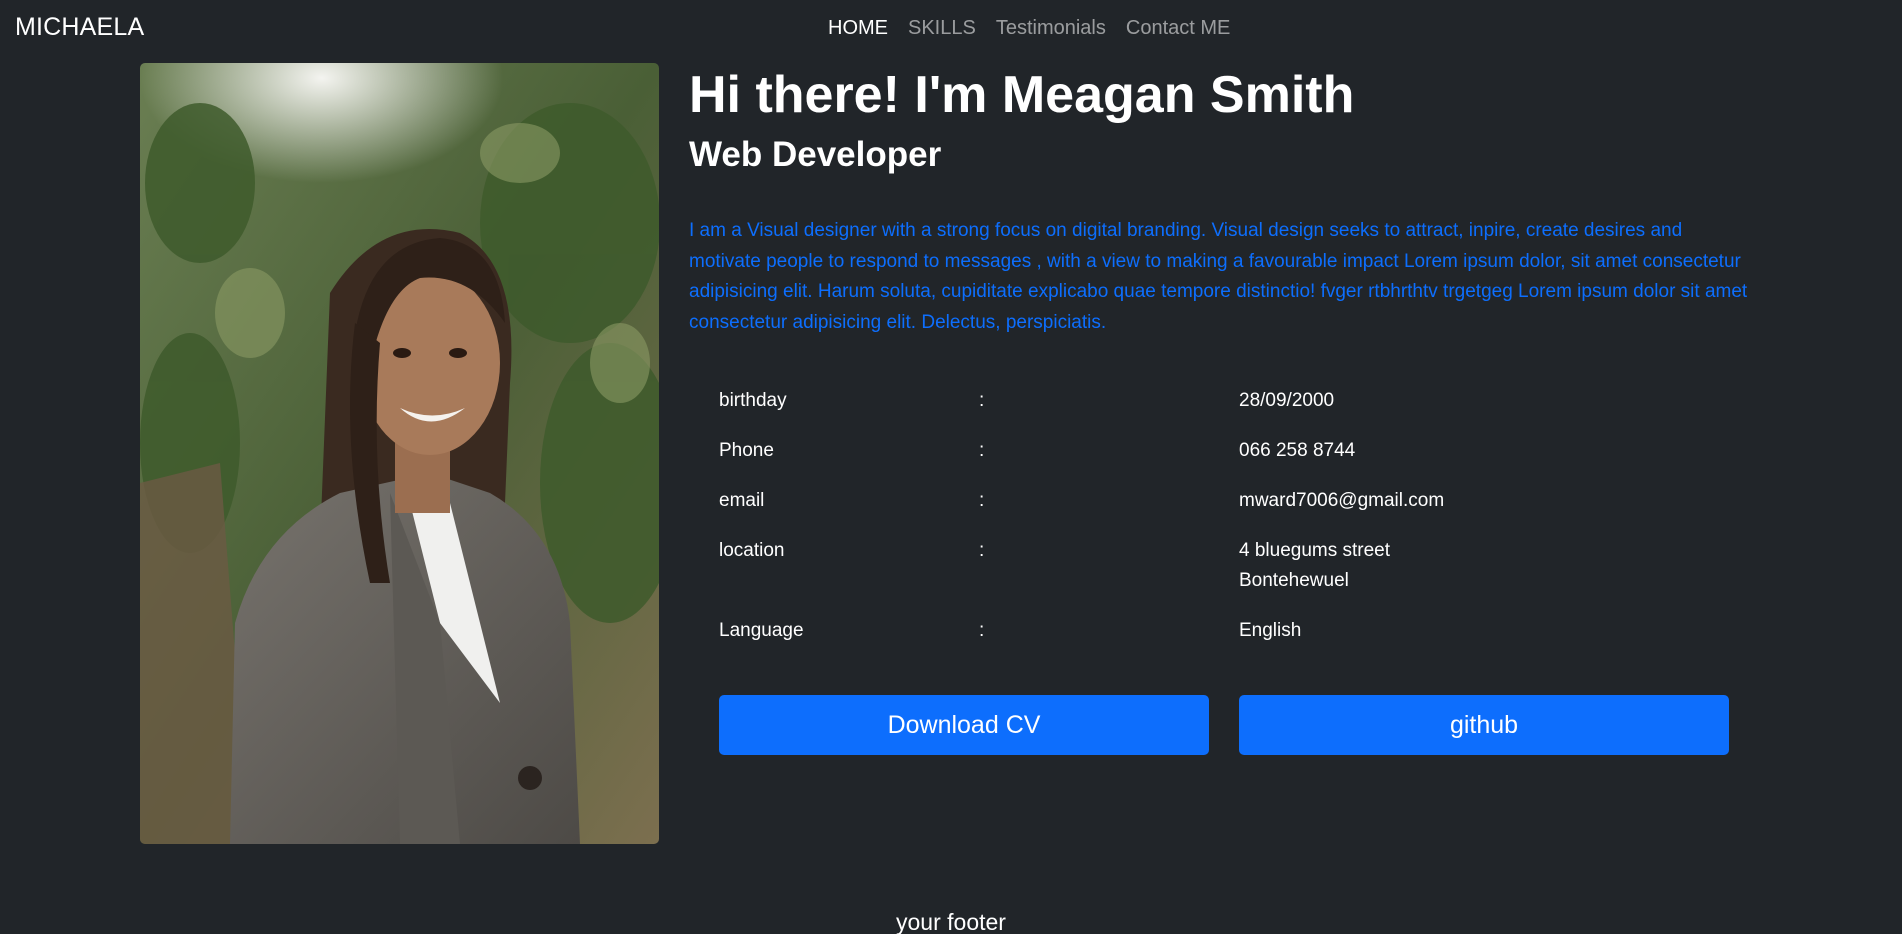  What do you see at coordinates (1224, 451) in the screenshot?
I see `info-row-phone: Phone : 066 258 8744` at bounding box center [1224, 451].